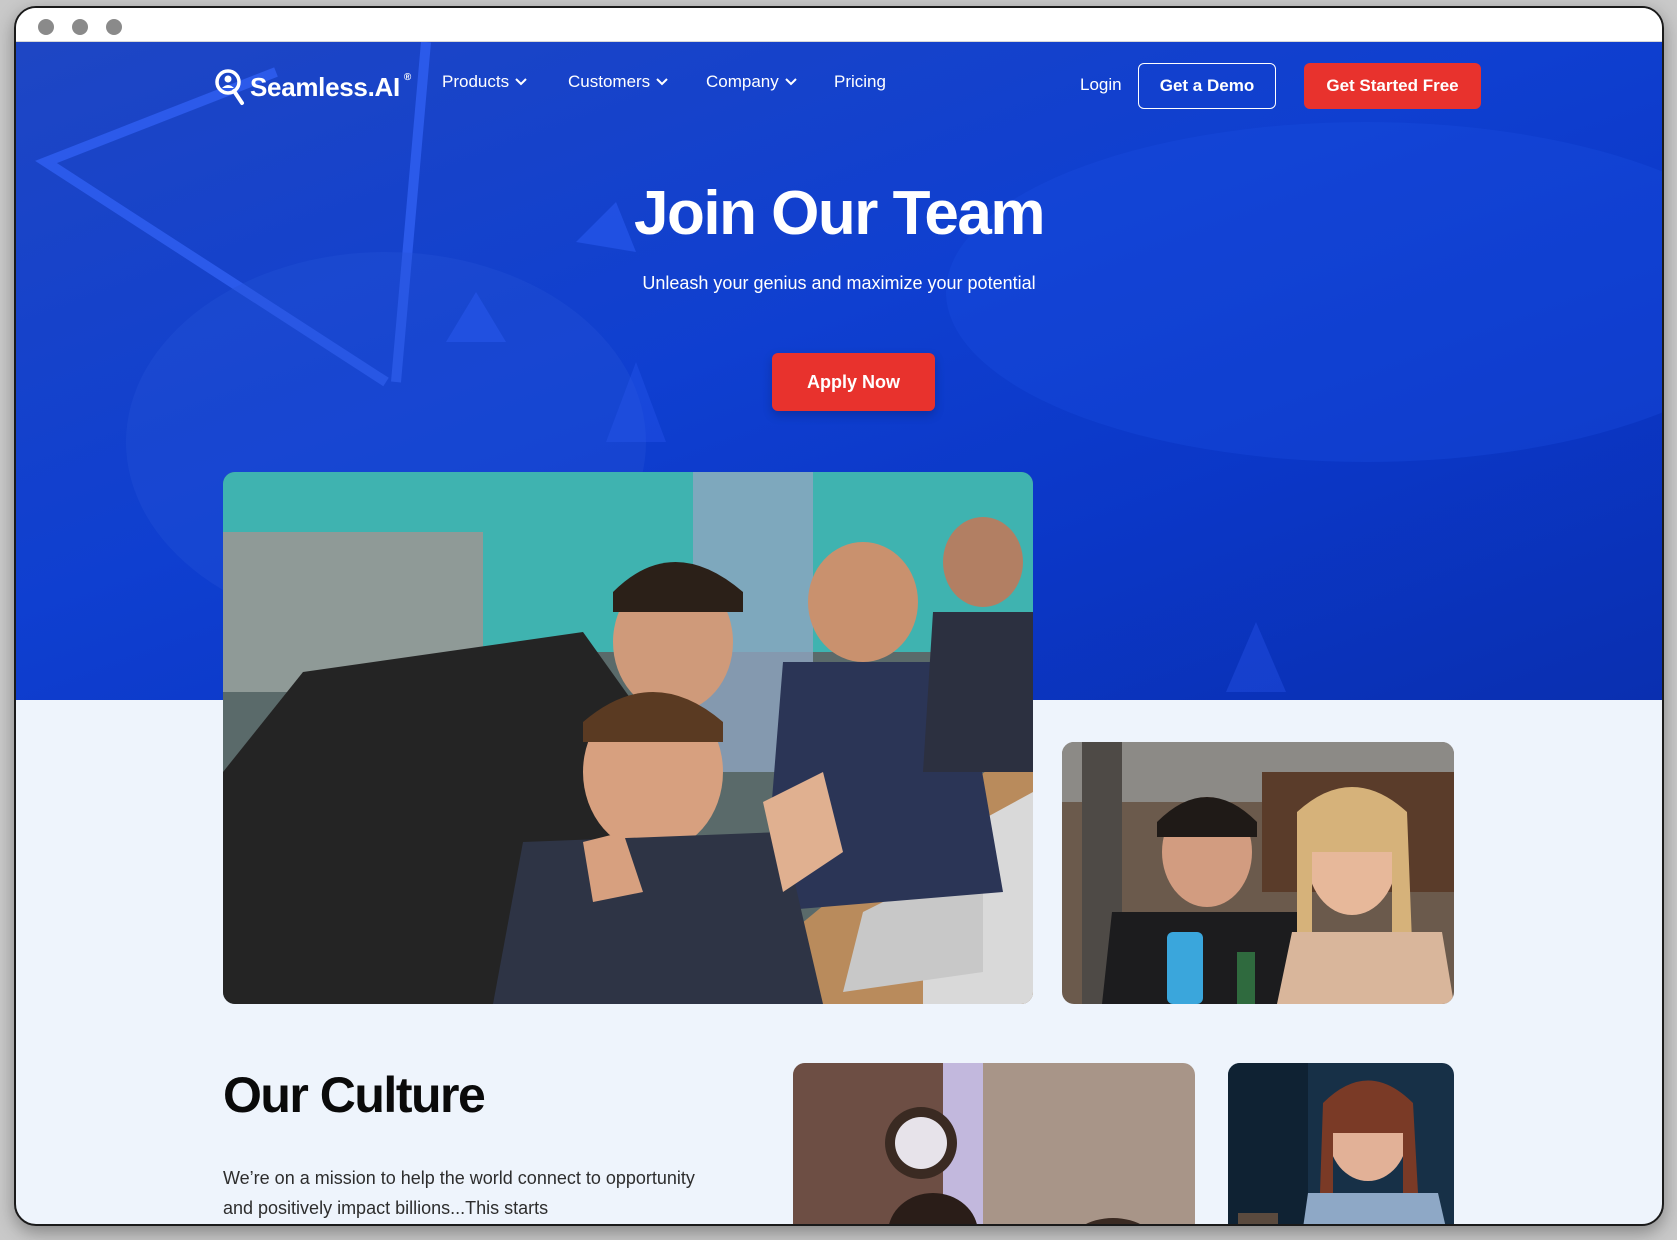  I want to click on brand-registered-mark: ®, so click(407, 77).